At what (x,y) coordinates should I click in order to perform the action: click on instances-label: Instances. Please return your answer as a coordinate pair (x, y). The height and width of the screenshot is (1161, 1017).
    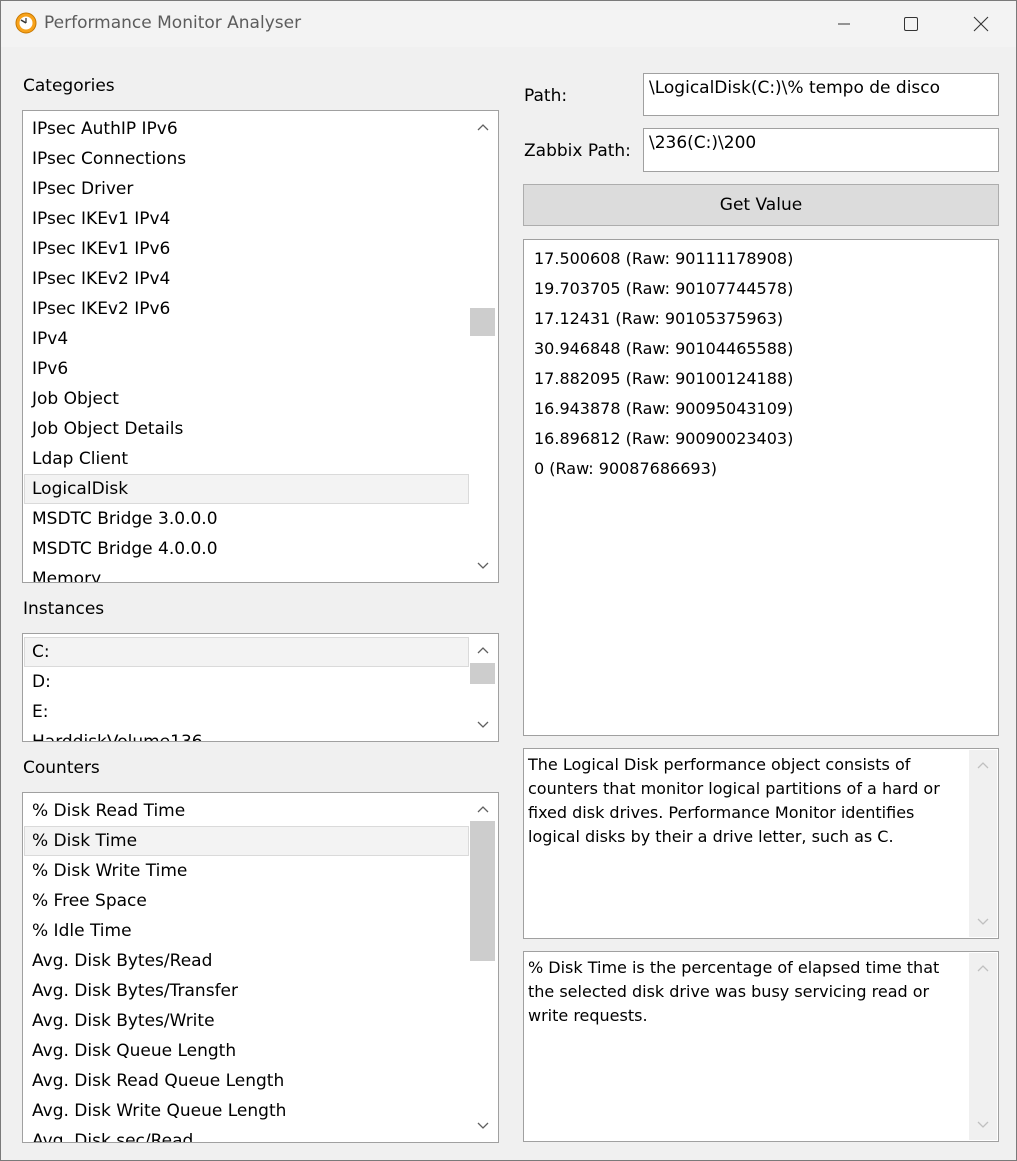
    Looking at the image, I should click on (64, 609).